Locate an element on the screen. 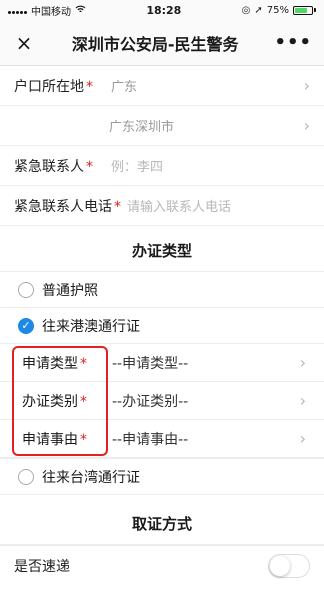 Image resolution: width=324 pixels, height=602 pixels. phone-row: 紧急联系人电话 * 请输入联系人电话 is located at coordinates (162, 206).